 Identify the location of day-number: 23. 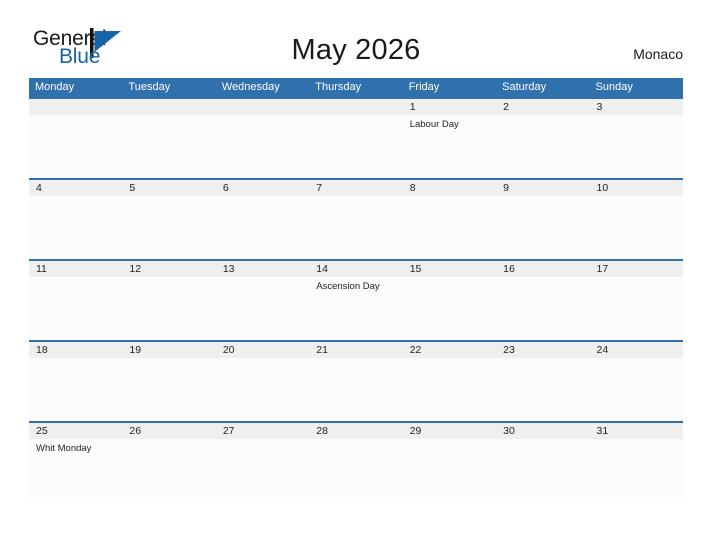
(542, 350).